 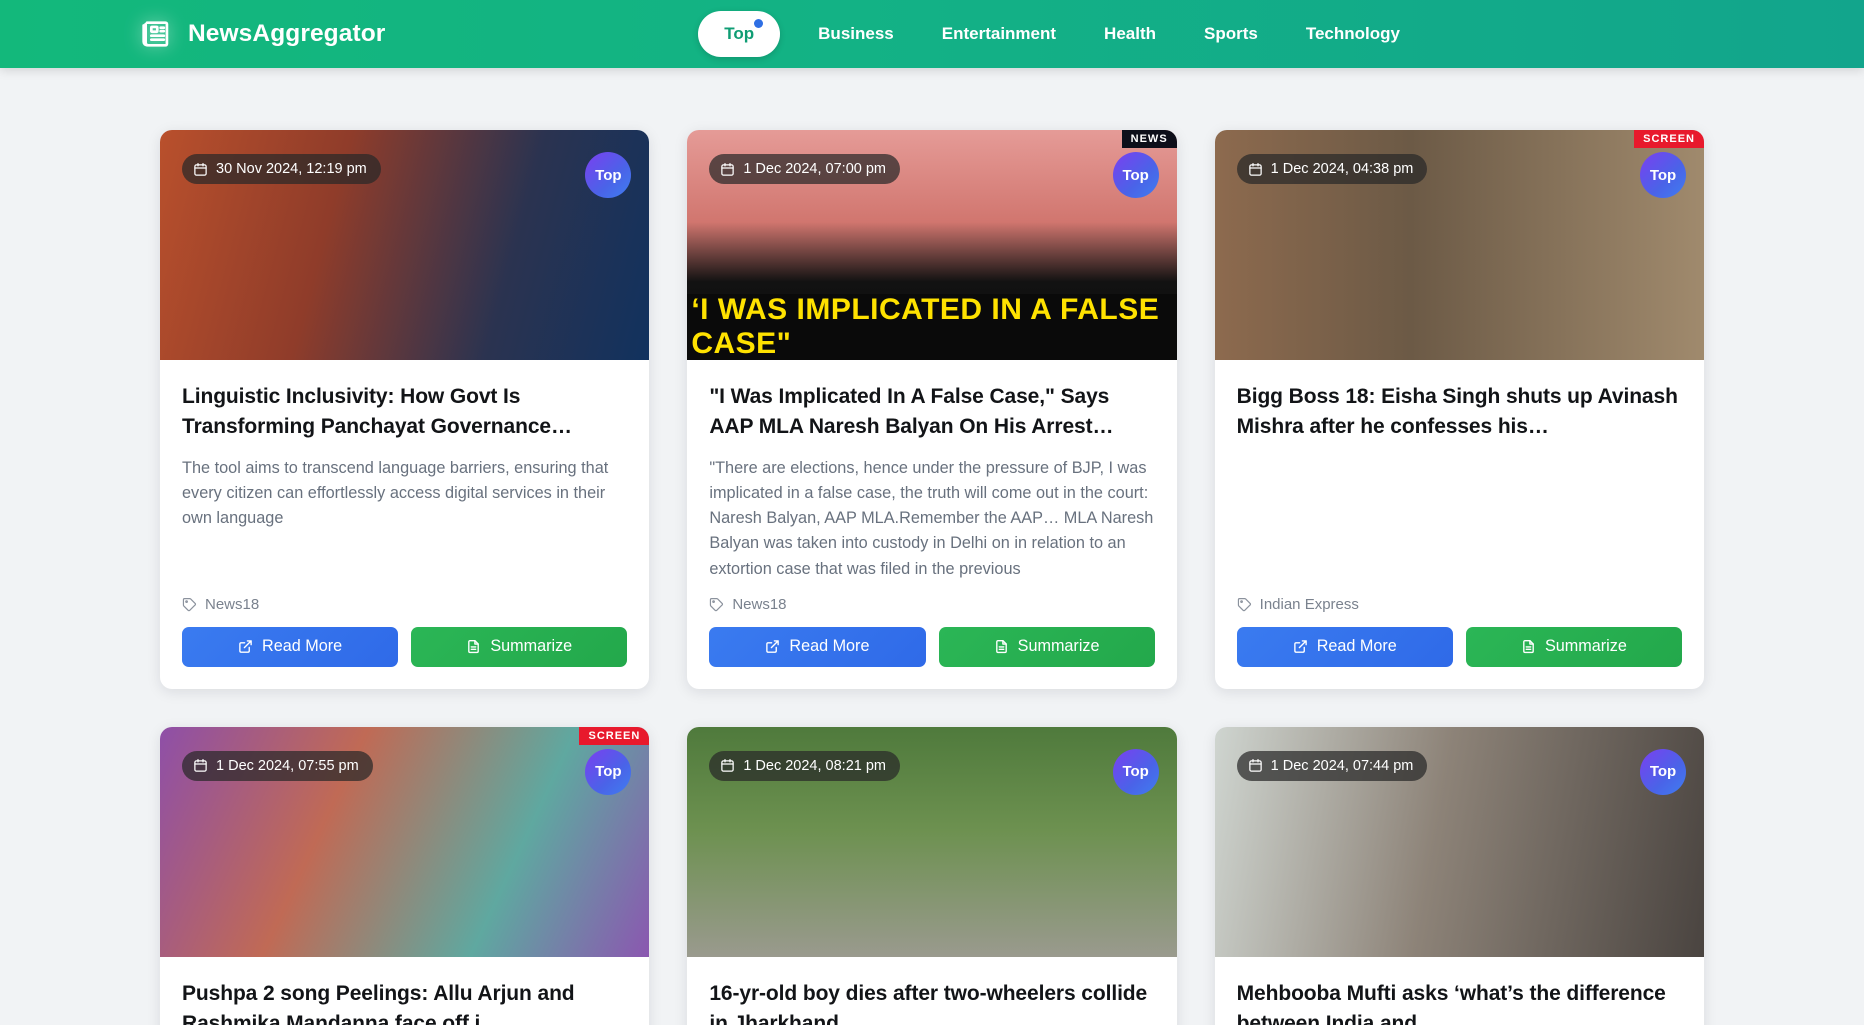 What do you see at coordinates (856, 34) in the screenshot?
I see `nav-item-business: Business` at bounding box center [856, 34].